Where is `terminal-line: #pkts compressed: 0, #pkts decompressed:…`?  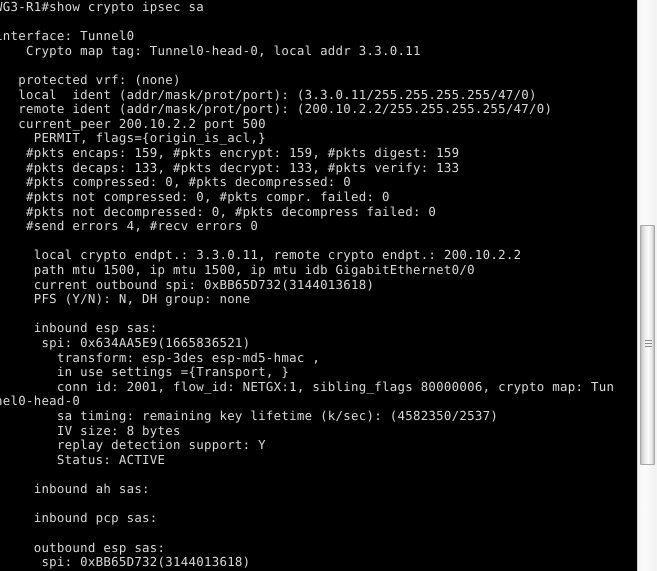
terminal-line: #pkts compressed: 0, #pkts decompressed:… is located at coordinates (176, 182).